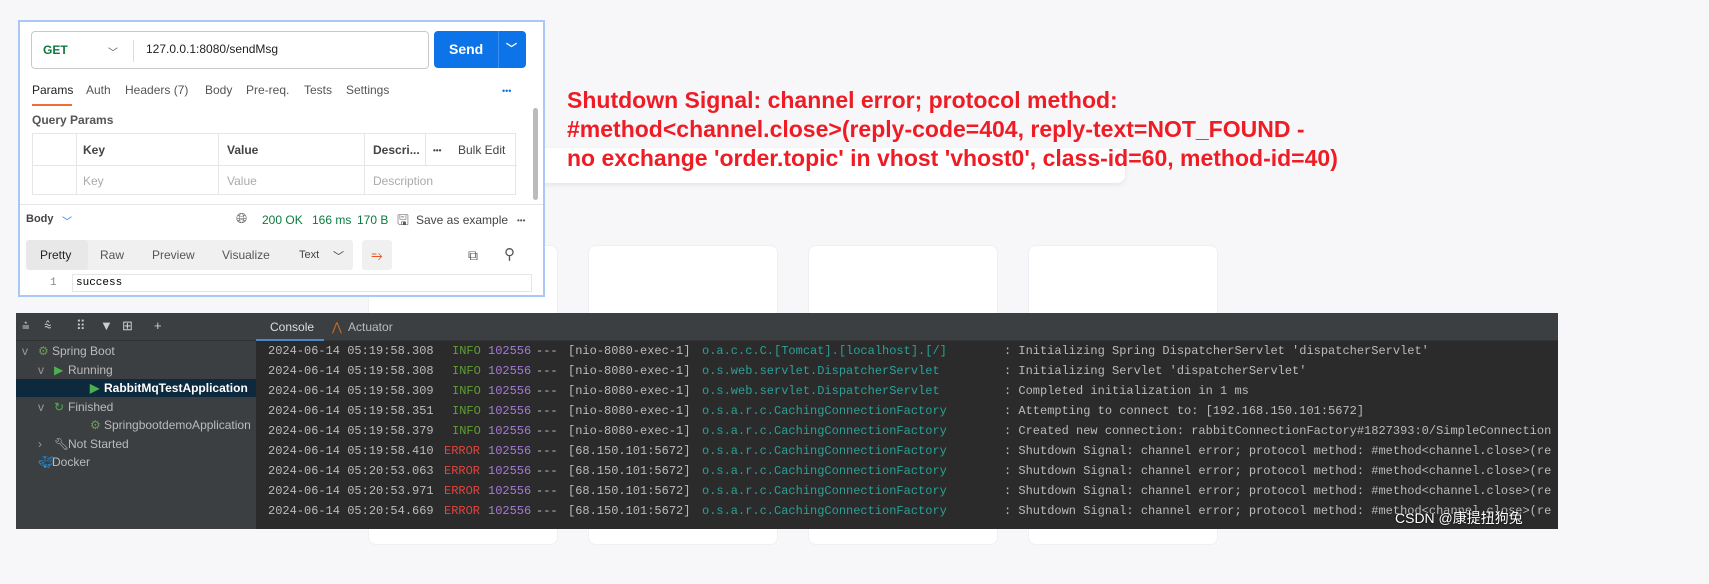  What do you see at coordinates (158, 325) in the screenshot?
I see `add-icon: +` at bounding box center [158, 325].